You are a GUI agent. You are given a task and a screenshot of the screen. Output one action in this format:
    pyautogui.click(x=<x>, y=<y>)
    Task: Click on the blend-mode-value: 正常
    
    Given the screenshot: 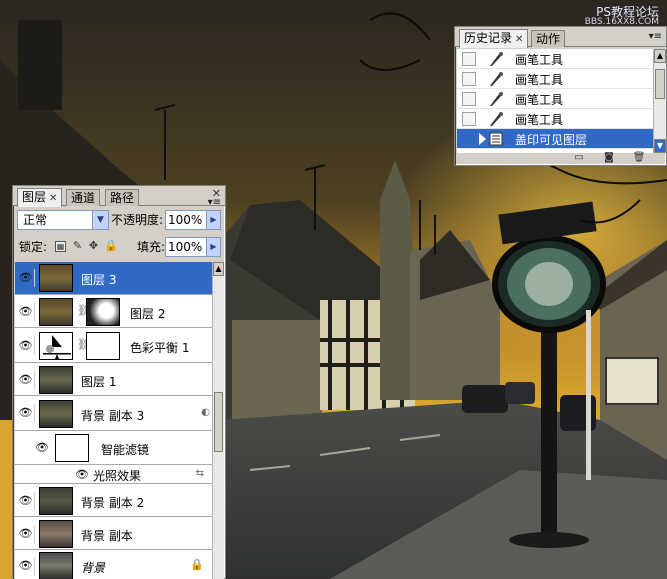 What is the action you would take?
    pyautogui.click(x=35, y=220)
    